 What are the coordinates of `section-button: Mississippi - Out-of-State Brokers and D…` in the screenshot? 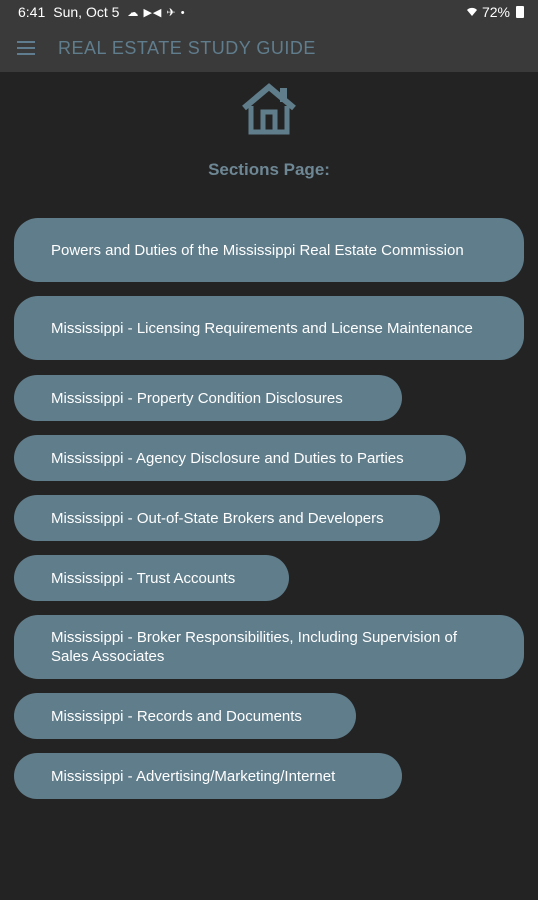 It's located at (227, 518).